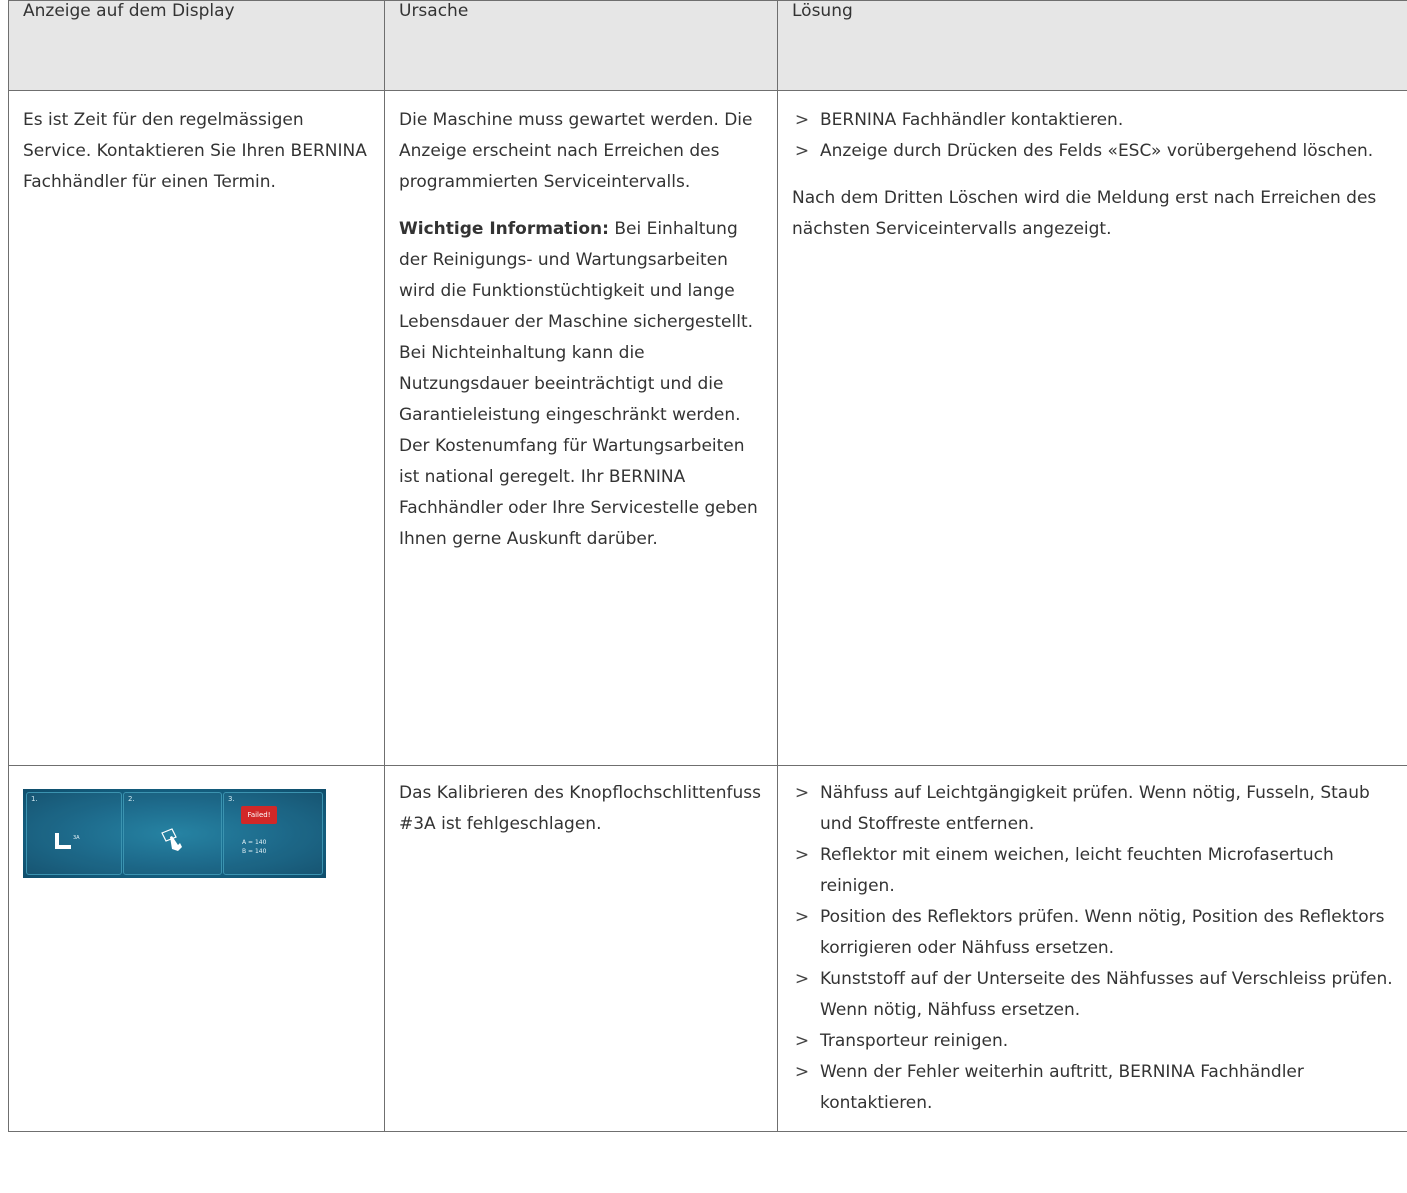 The image size is (1407, 1193). Describe the element at coordinates (254, 851) in the screenshot. I see `value-b: B = 140` at that location.